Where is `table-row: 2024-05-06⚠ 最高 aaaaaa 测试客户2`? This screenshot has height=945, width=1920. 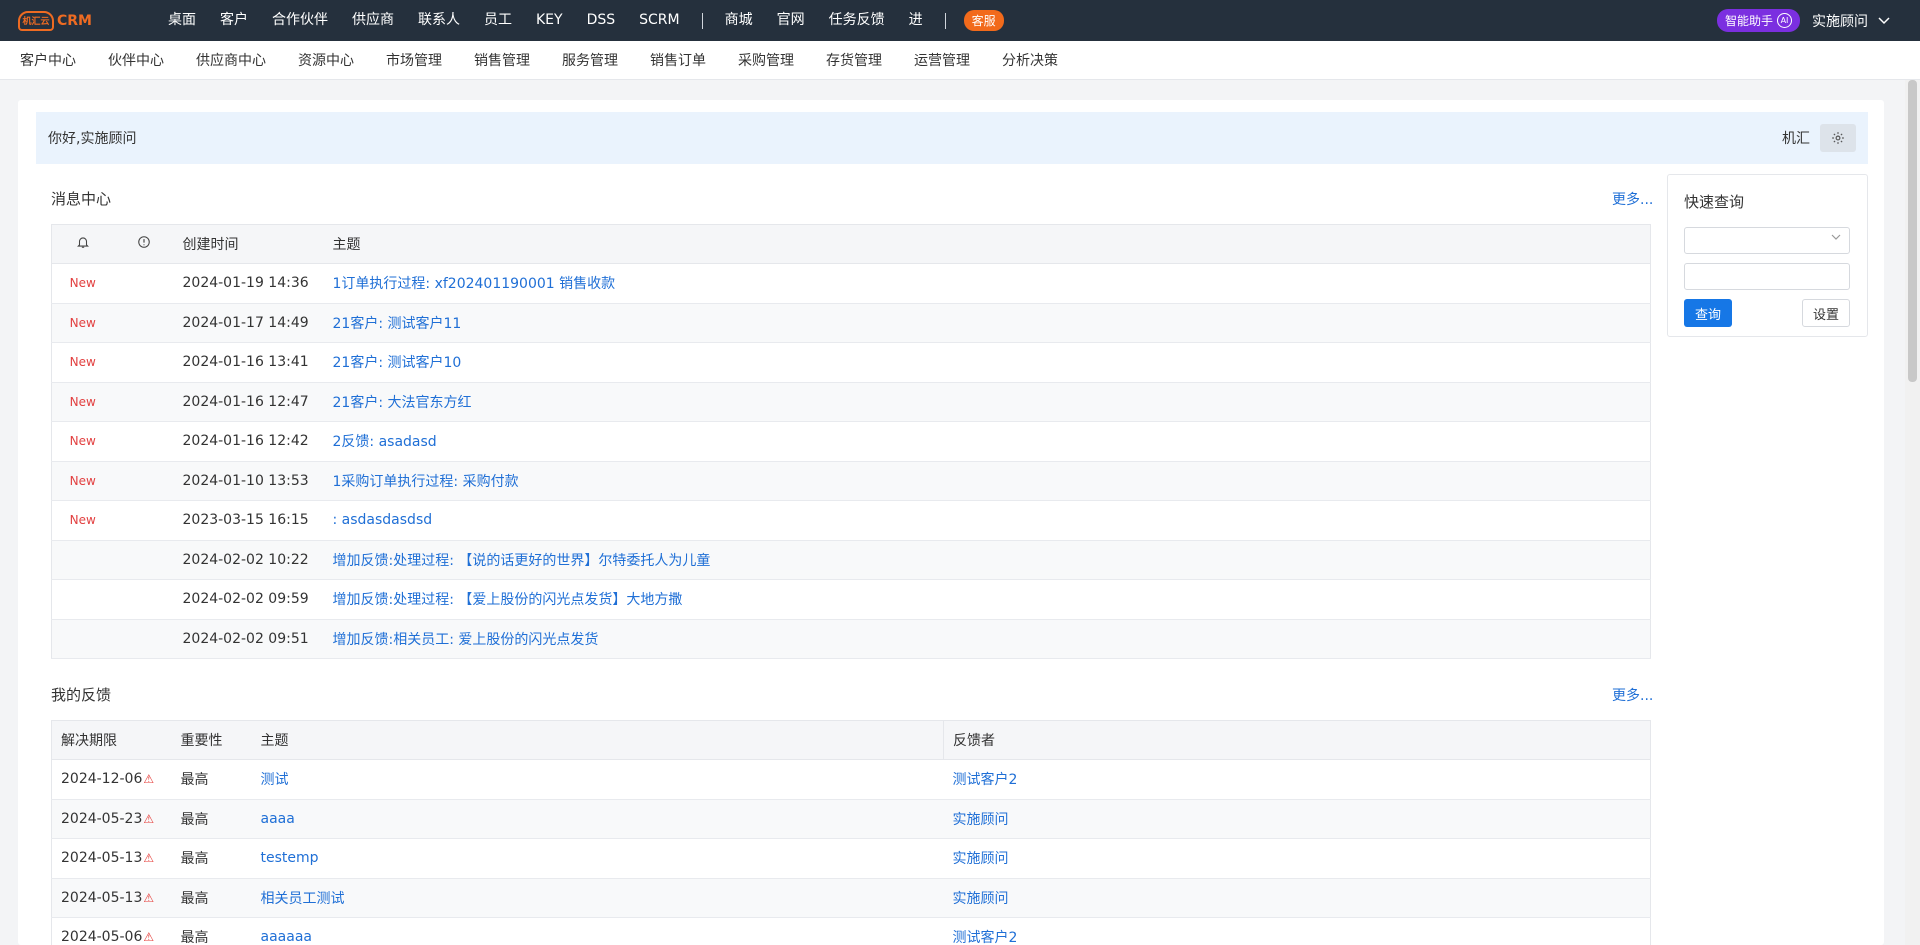
table-row: 2024-05-06⚠ 最高 aaaaaa 测试客户2 is located at coordinates (851, 931).